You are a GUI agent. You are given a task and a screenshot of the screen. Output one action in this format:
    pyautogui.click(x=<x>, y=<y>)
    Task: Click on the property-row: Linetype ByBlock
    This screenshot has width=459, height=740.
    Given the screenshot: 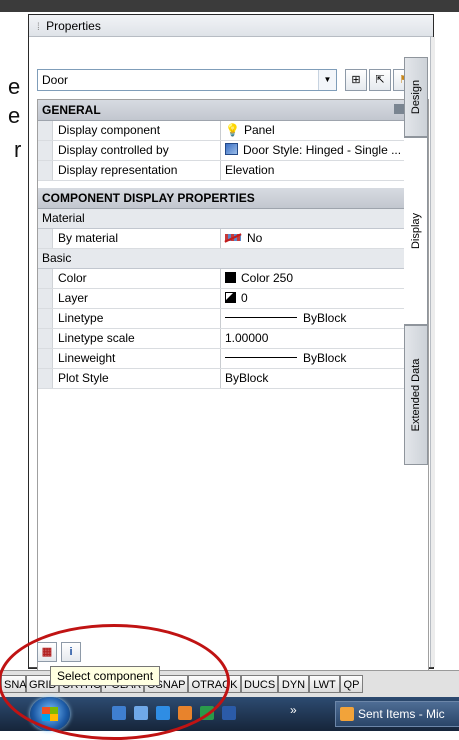 What is the action you would take?
    pyautogui.click(x=233, y=319)
    